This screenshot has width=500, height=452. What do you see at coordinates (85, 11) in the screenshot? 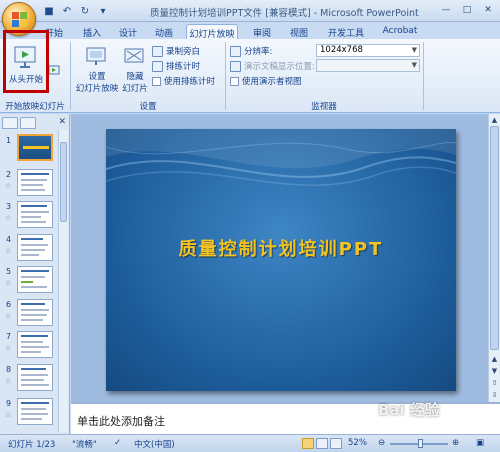
I see `redo-icon: ↻` at bounding box center [85, 11].